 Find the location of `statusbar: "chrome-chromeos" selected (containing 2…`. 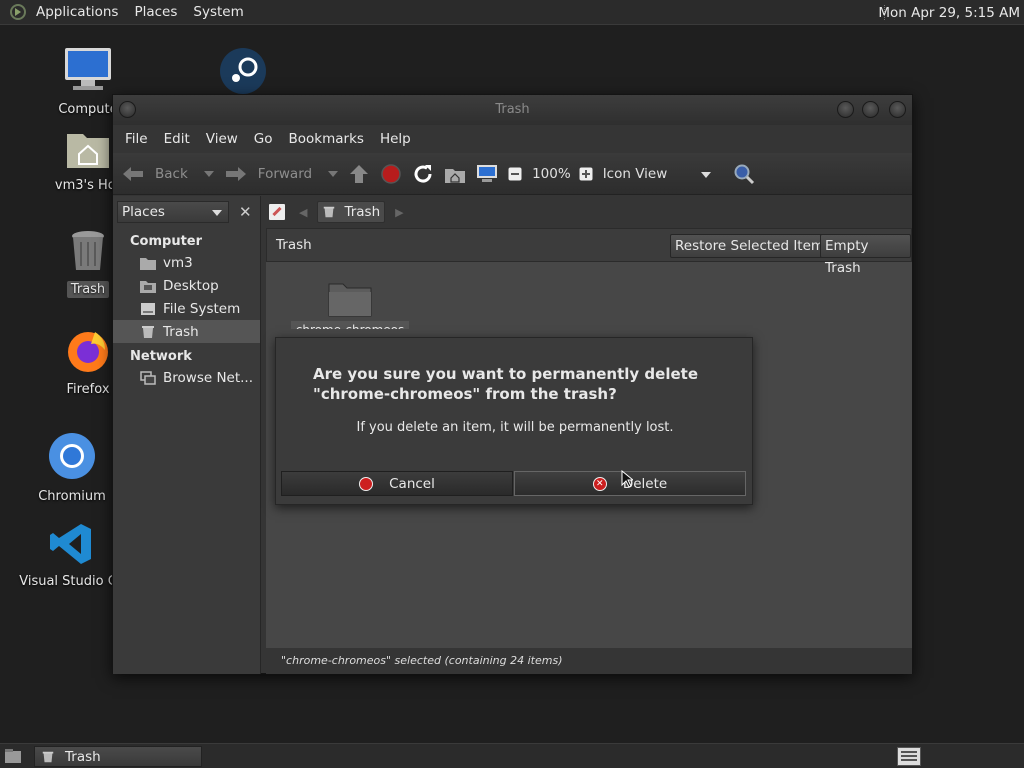

statusbar: "chrome-chromeos" selected (containing 2… is located at coordinates (589, 661).